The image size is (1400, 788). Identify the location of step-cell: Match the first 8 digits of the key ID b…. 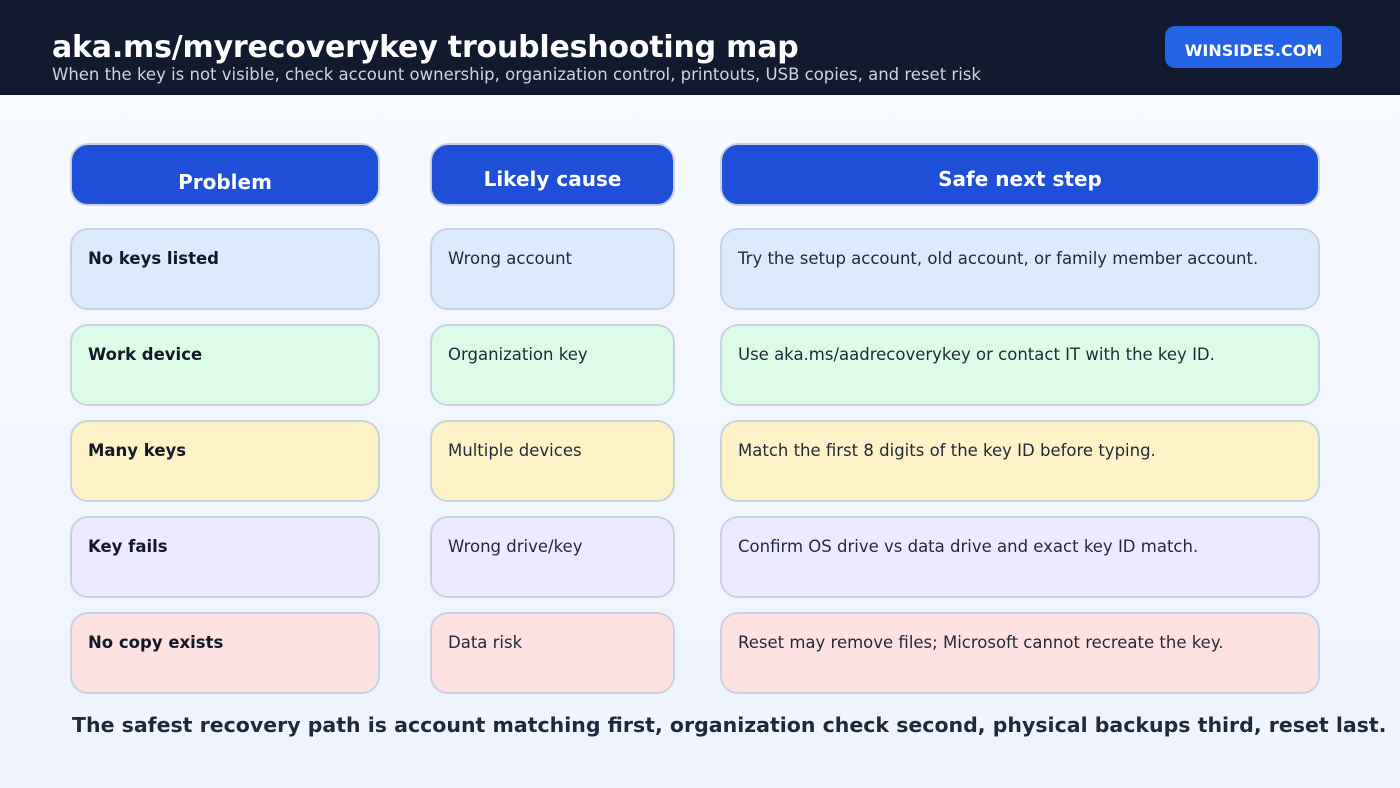
(1020, 461).